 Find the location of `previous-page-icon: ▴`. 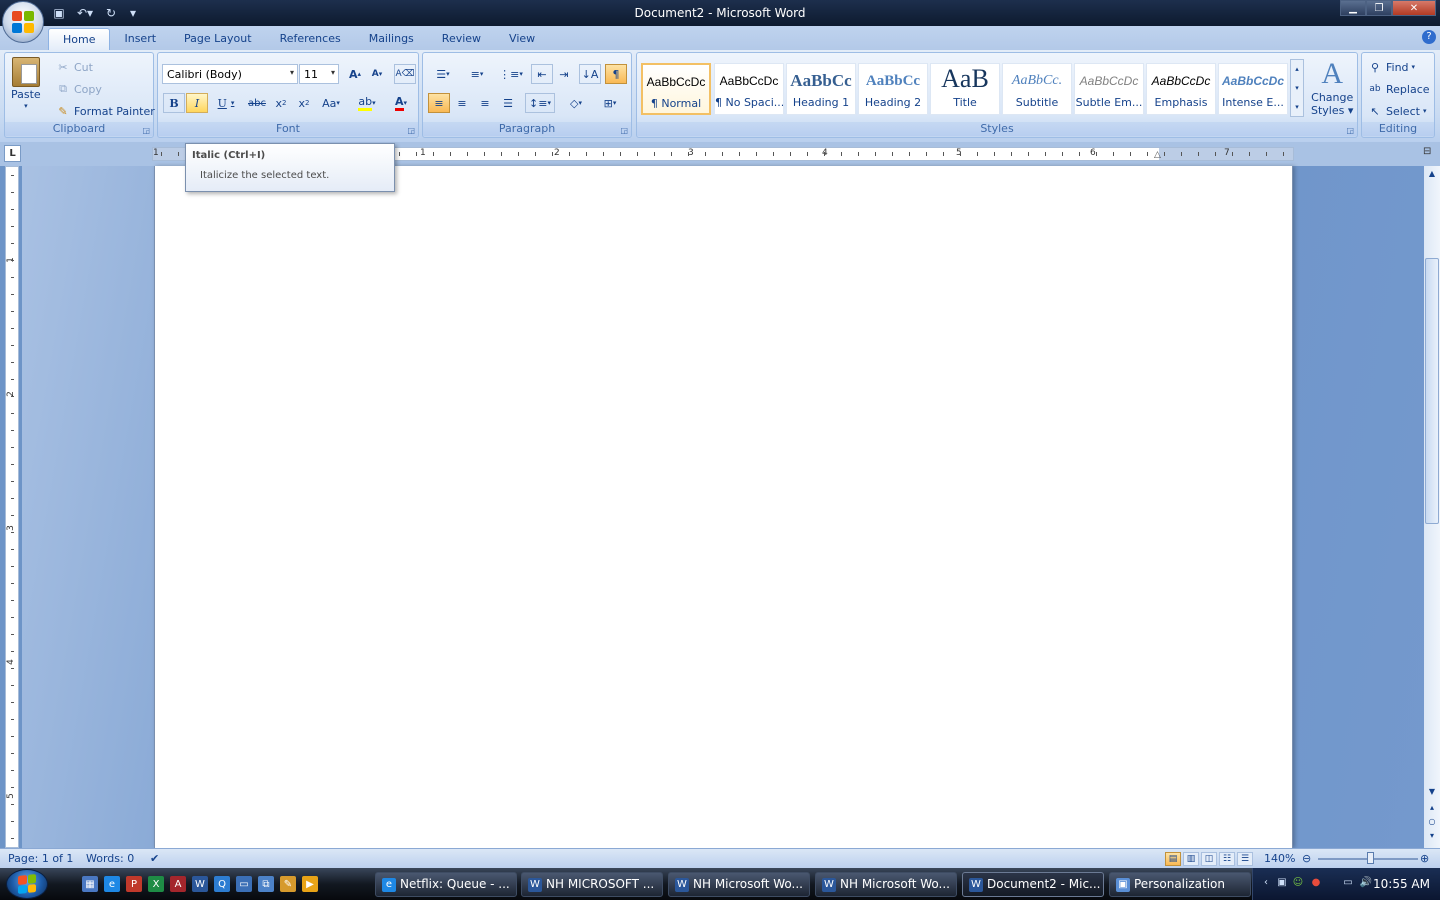

previous-page-icon: ▴ is located at coordinates (1432, 808).